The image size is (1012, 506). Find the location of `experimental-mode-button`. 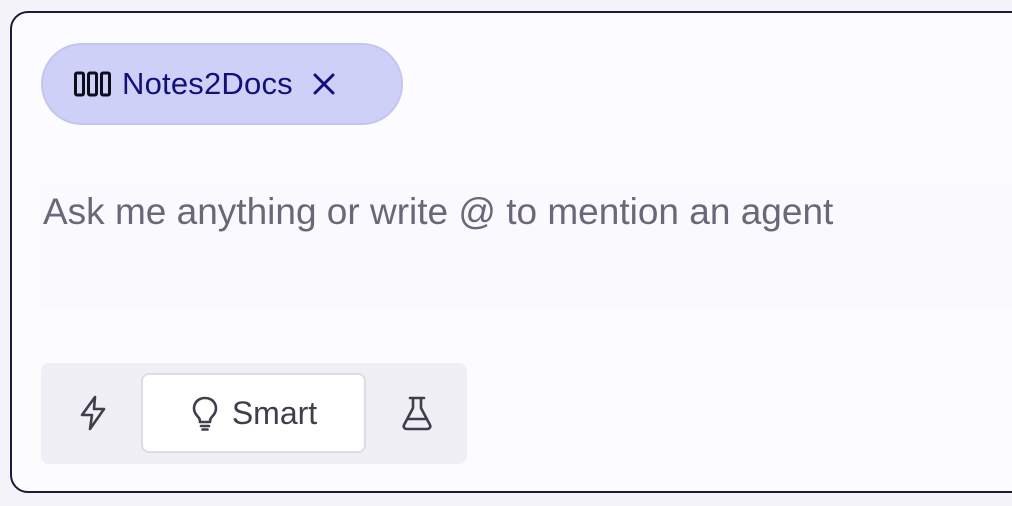

experimental-mode-button is located at coordinates (417, 413).